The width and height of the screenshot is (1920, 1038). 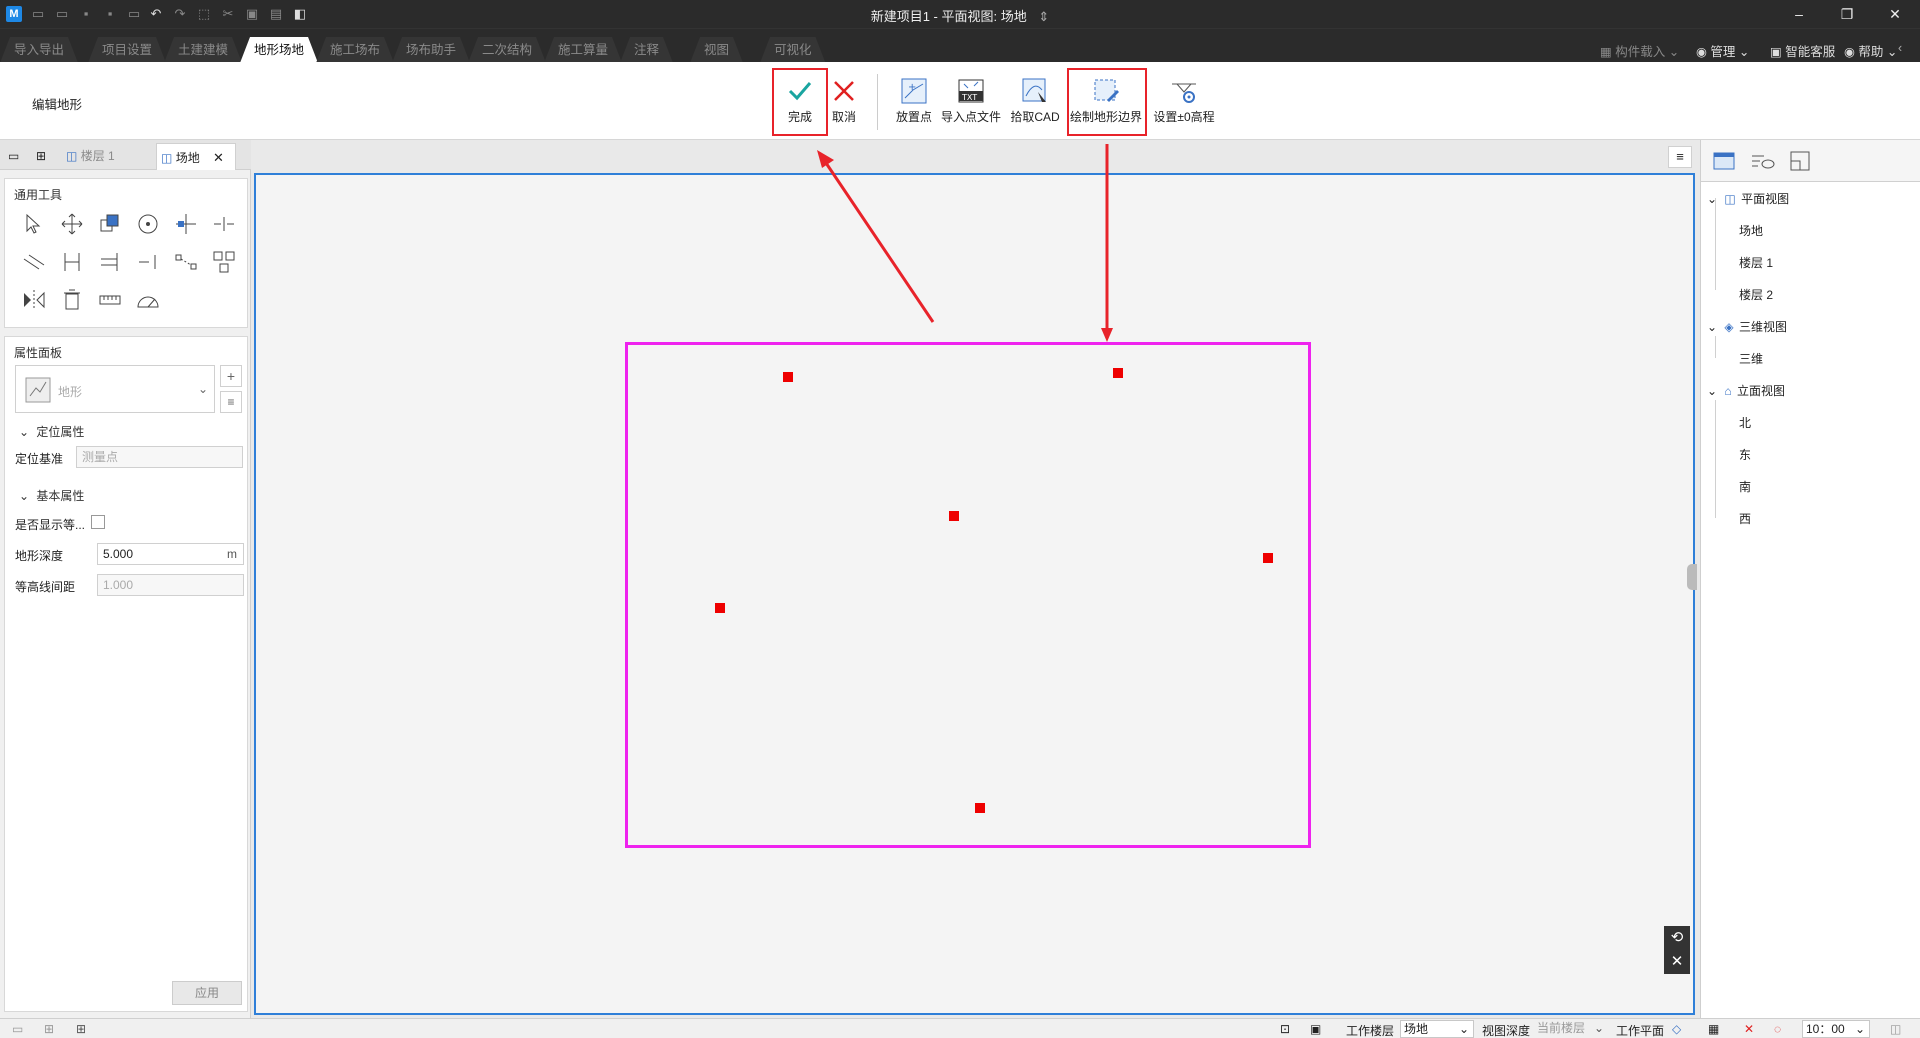 What do you see at coordinates (115, 389) in the screenshot?
I see `type-selector: 地形 ⌄` at bounding box center [115, 389].